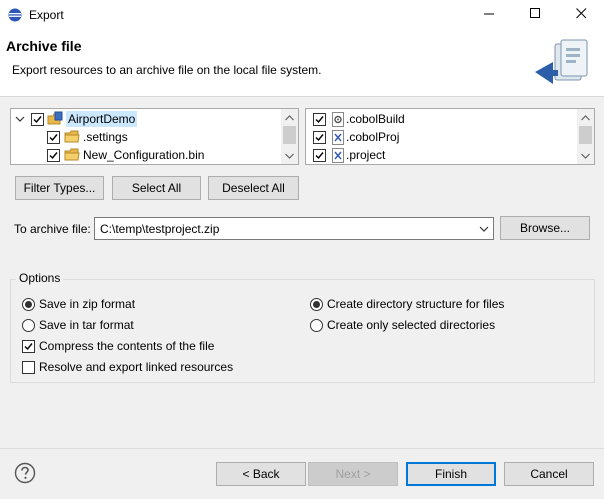 The height and width of the screenshot is (499, 604). Describe the element at coordinates (136, 367) in the screenshot. I see `checkbox-label: Resolve and export linked resources` at that location.